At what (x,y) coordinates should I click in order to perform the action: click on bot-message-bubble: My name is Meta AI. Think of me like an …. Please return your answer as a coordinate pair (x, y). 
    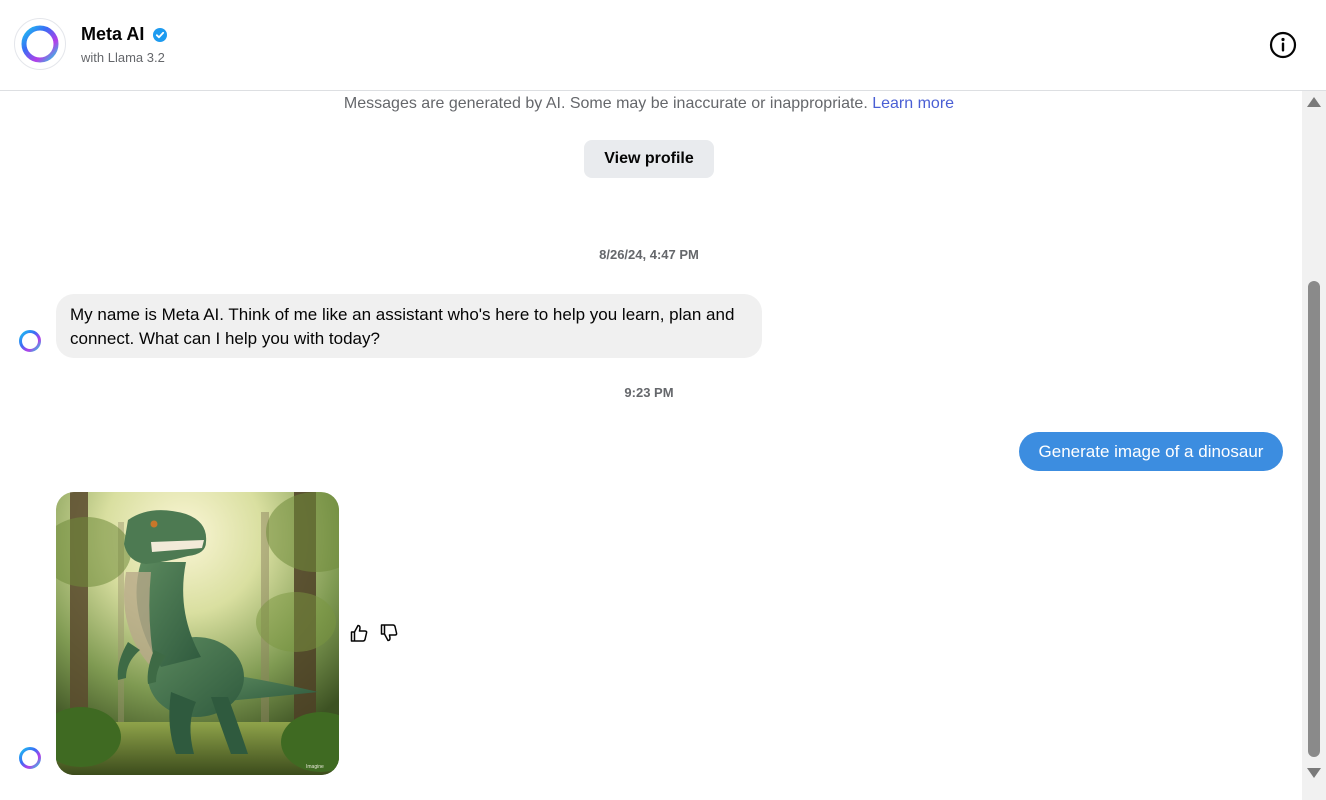
    Looking at the image, I should click on (409, 326).